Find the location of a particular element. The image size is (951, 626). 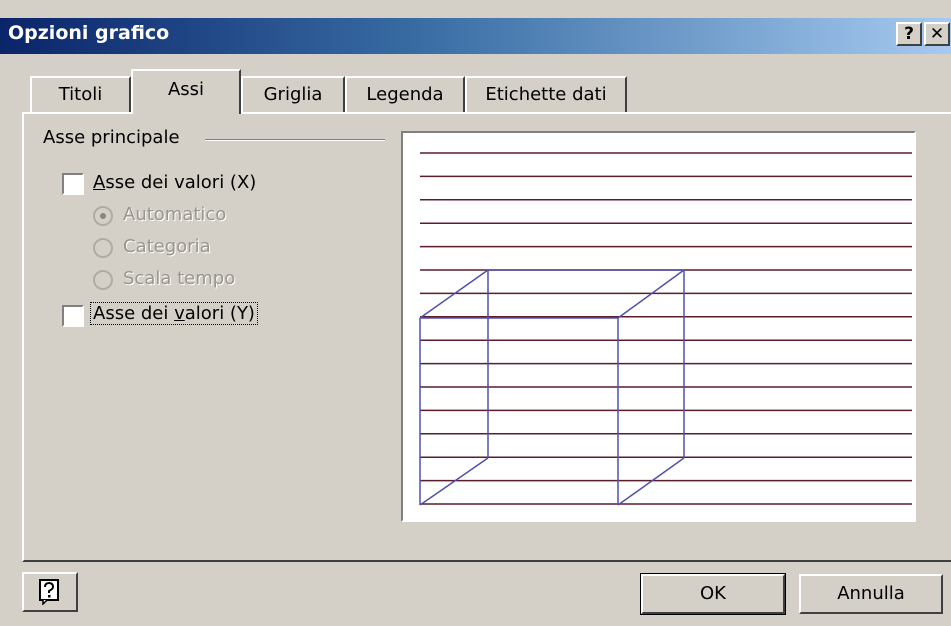

ok-button: OK is located at coordinates (713, 594).